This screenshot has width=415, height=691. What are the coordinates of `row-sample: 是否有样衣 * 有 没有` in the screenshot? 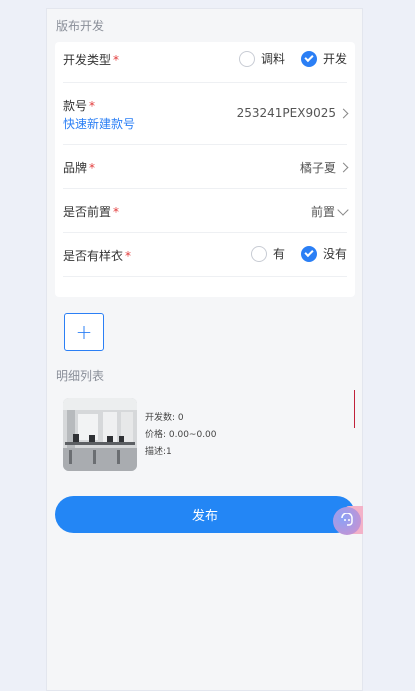 It's located at (205, 254).